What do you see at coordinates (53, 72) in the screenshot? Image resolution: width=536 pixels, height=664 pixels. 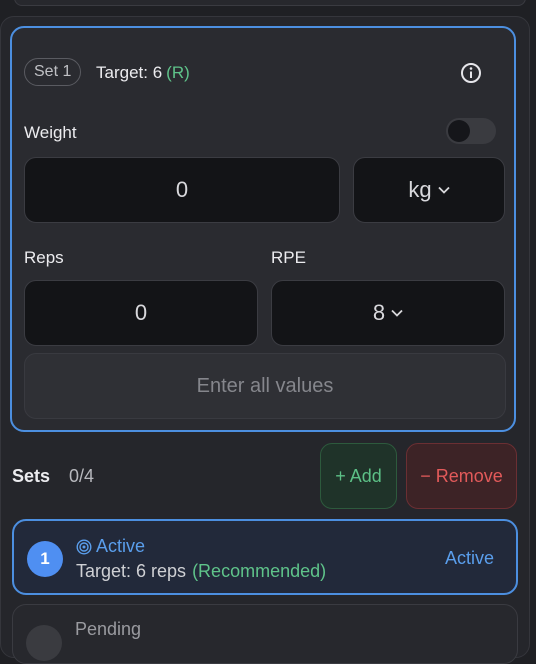 I see `set-number-pill: Set 1` at bounding box center [53, 72].